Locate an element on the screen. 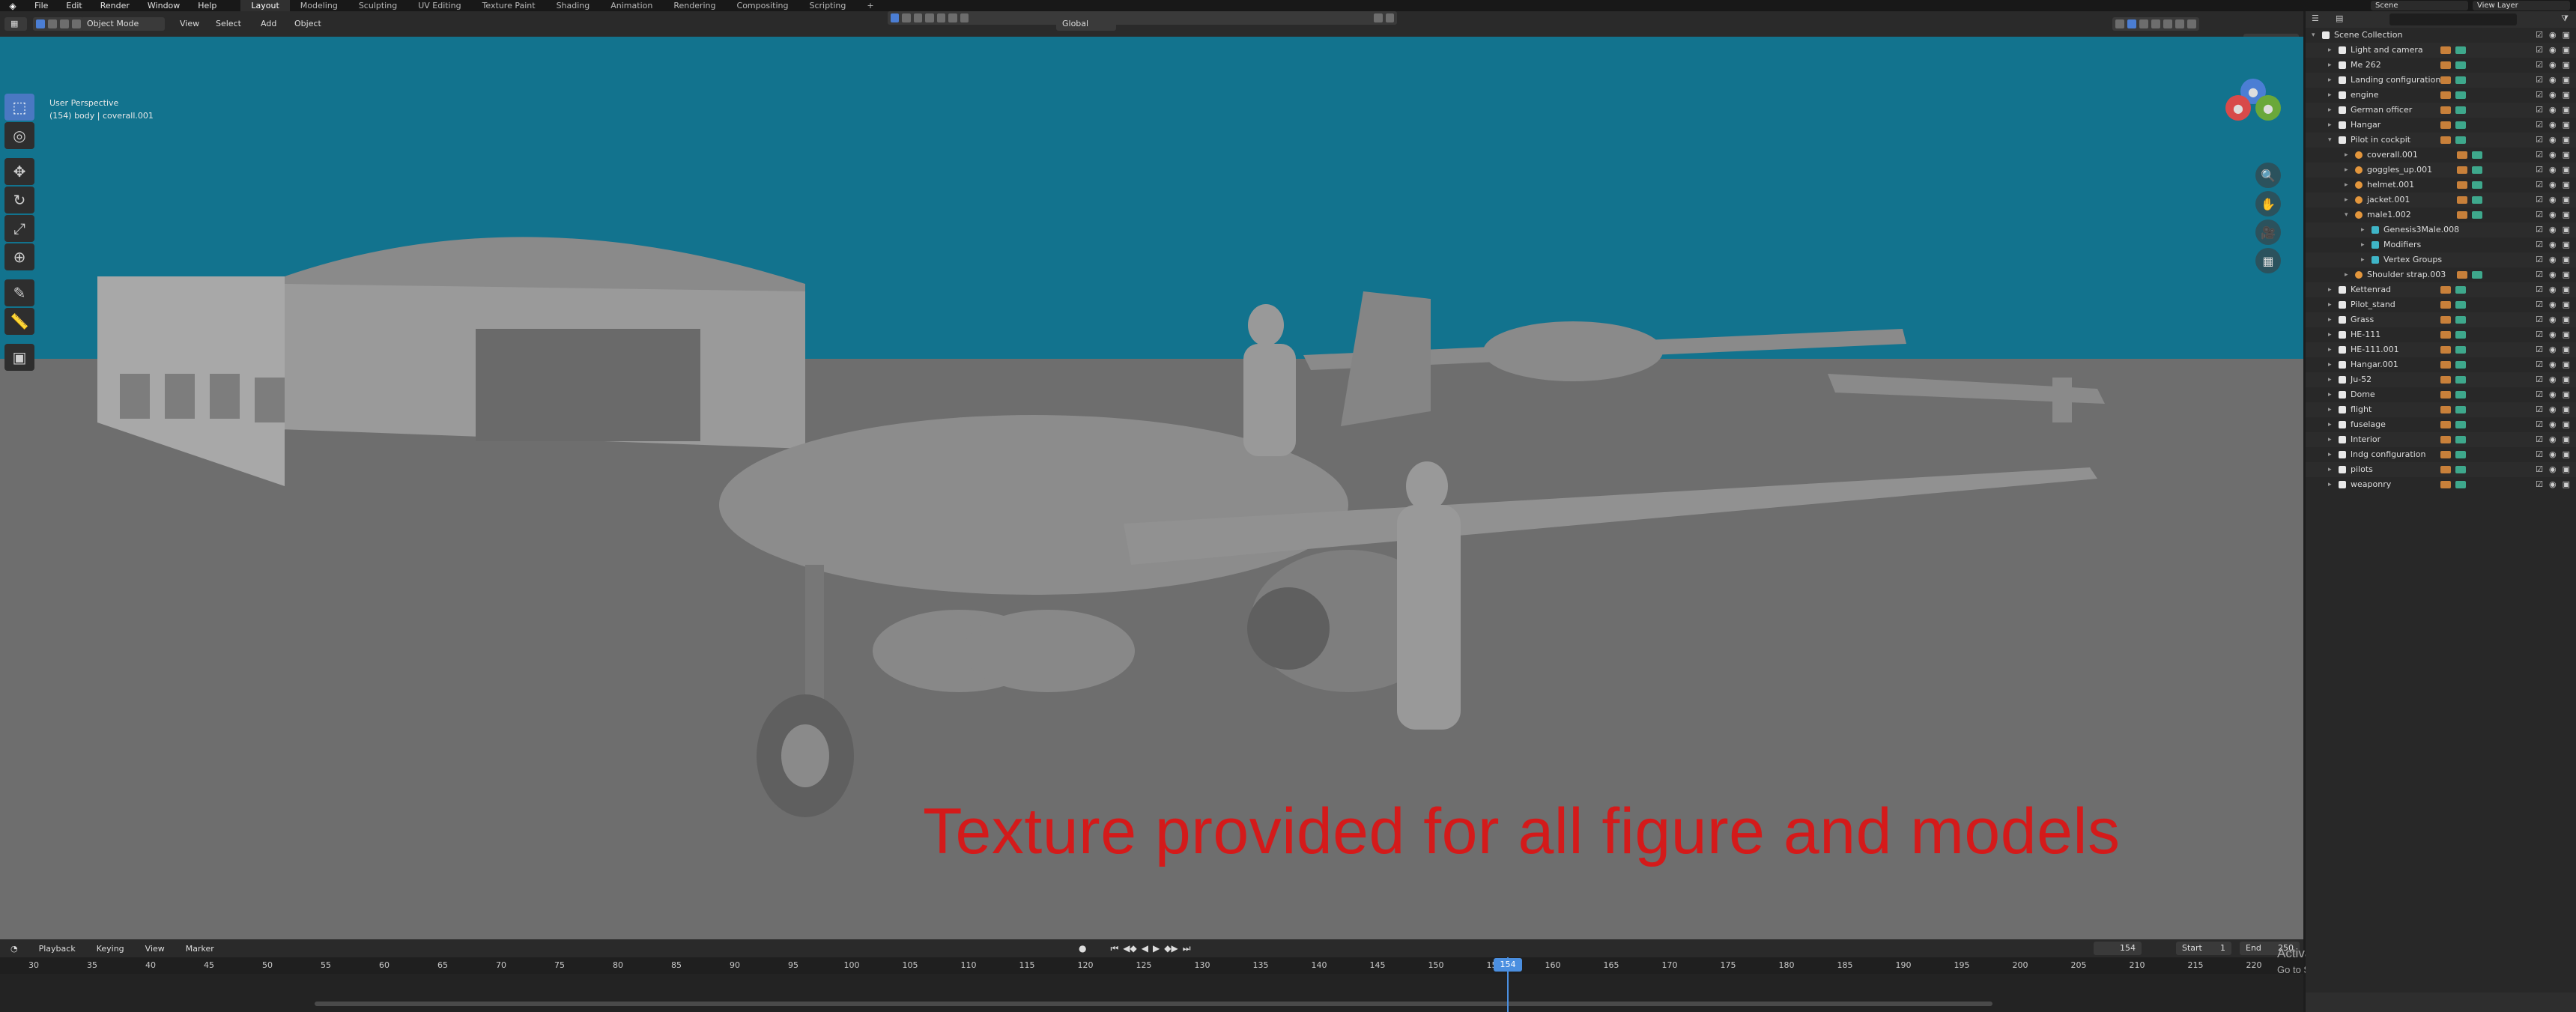 This screenshot has width=2576, height=1012. start-frame-field: Start 1 is located at coordinates (2203, 948).